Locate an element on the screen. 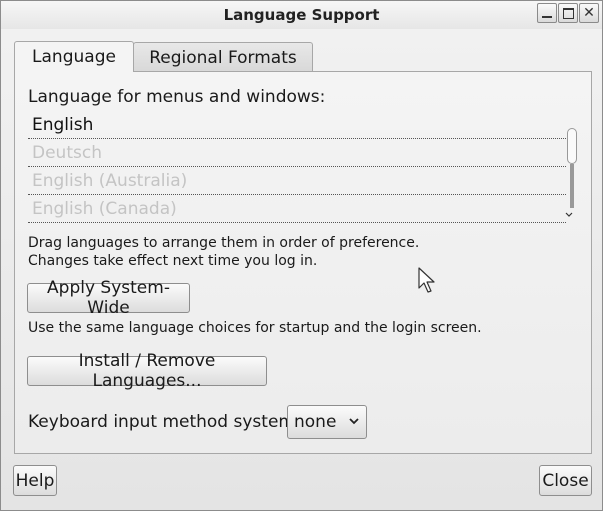 Image resolution: width=603 pixels, height=511 pixels. minimize-icon is located at coordinates (547, 13).